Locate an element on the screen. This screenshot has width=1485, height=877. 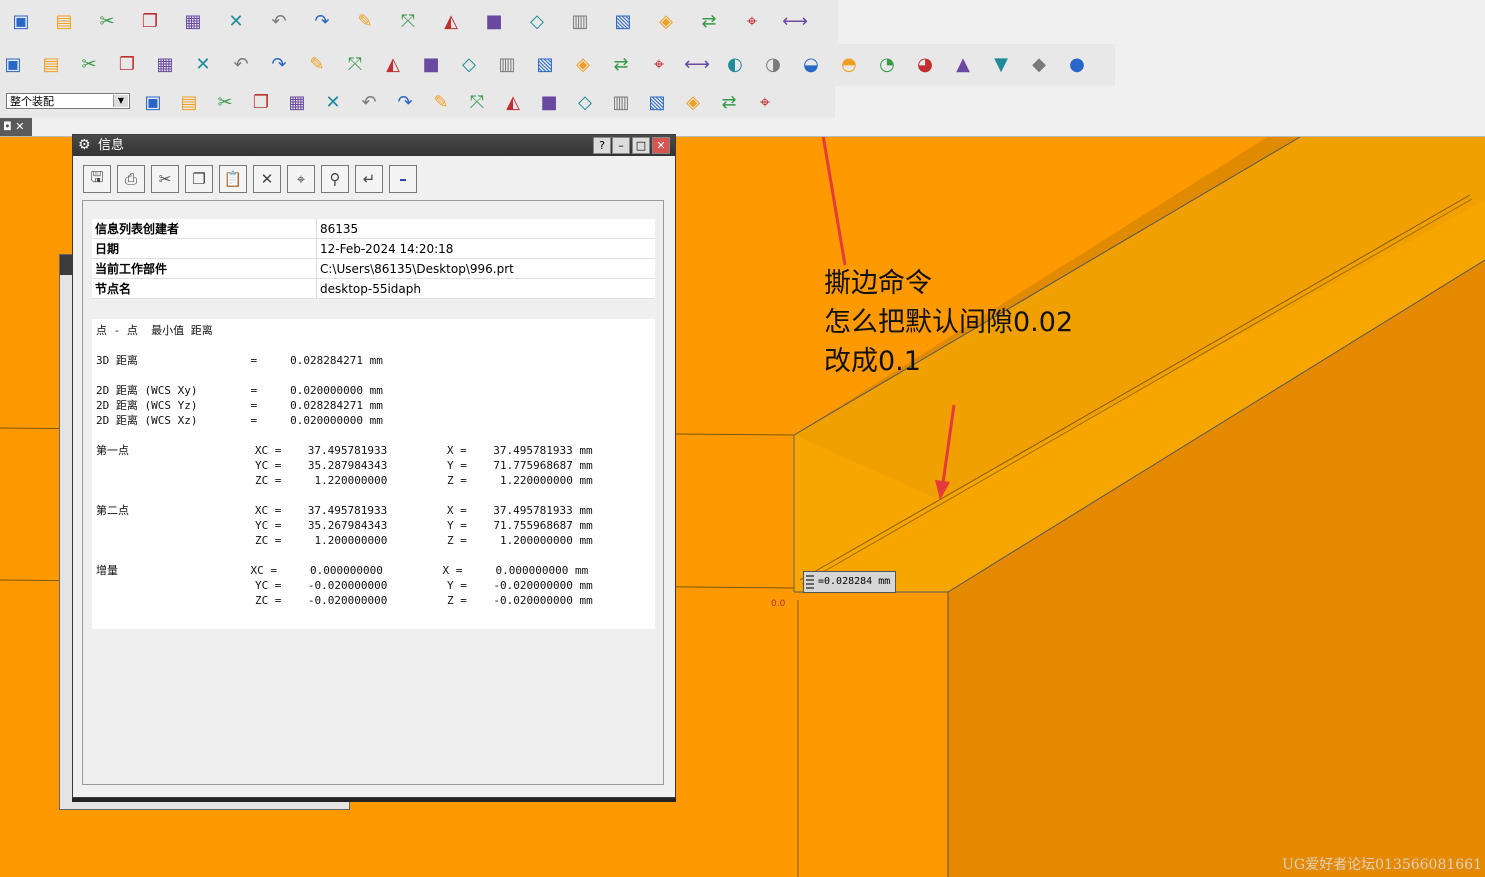
contour-icon: ✂ is located at coordinates (89, 64).